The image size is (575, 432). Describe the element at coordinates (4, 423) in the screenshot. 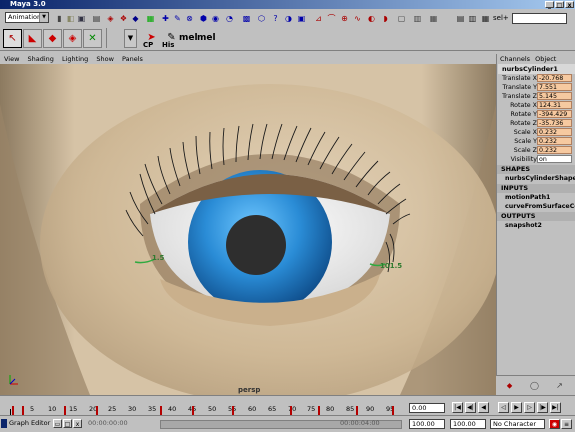

I see `taskbar-icon` at that location.